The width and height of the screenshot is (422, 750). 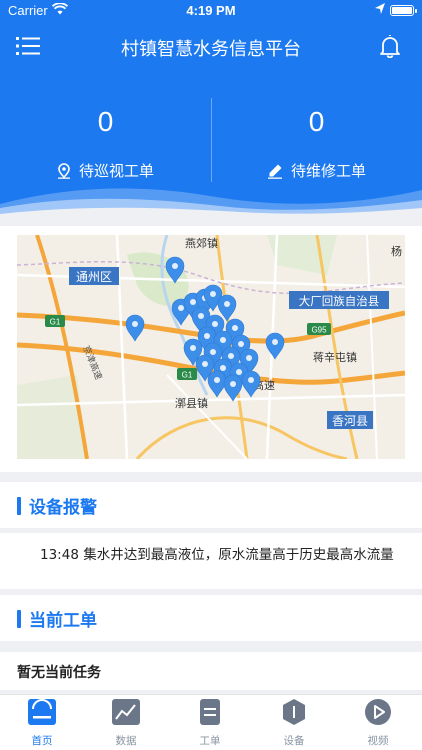 What do you see at coordinates (210, 741) in the screenshot?
I see `tab-work-order-label: 工单` at bounding box center [210, 741].